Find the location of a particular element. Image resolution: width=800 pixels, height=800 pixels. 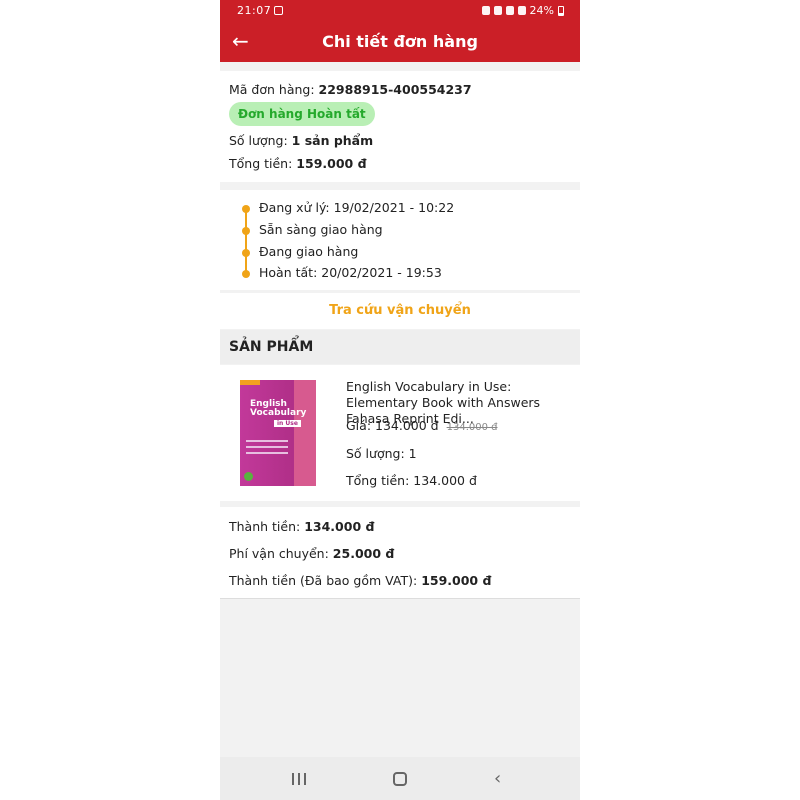

product-price-row: Giá: 134.000 đ 134.000 đ is located at coordinates (422, 425).